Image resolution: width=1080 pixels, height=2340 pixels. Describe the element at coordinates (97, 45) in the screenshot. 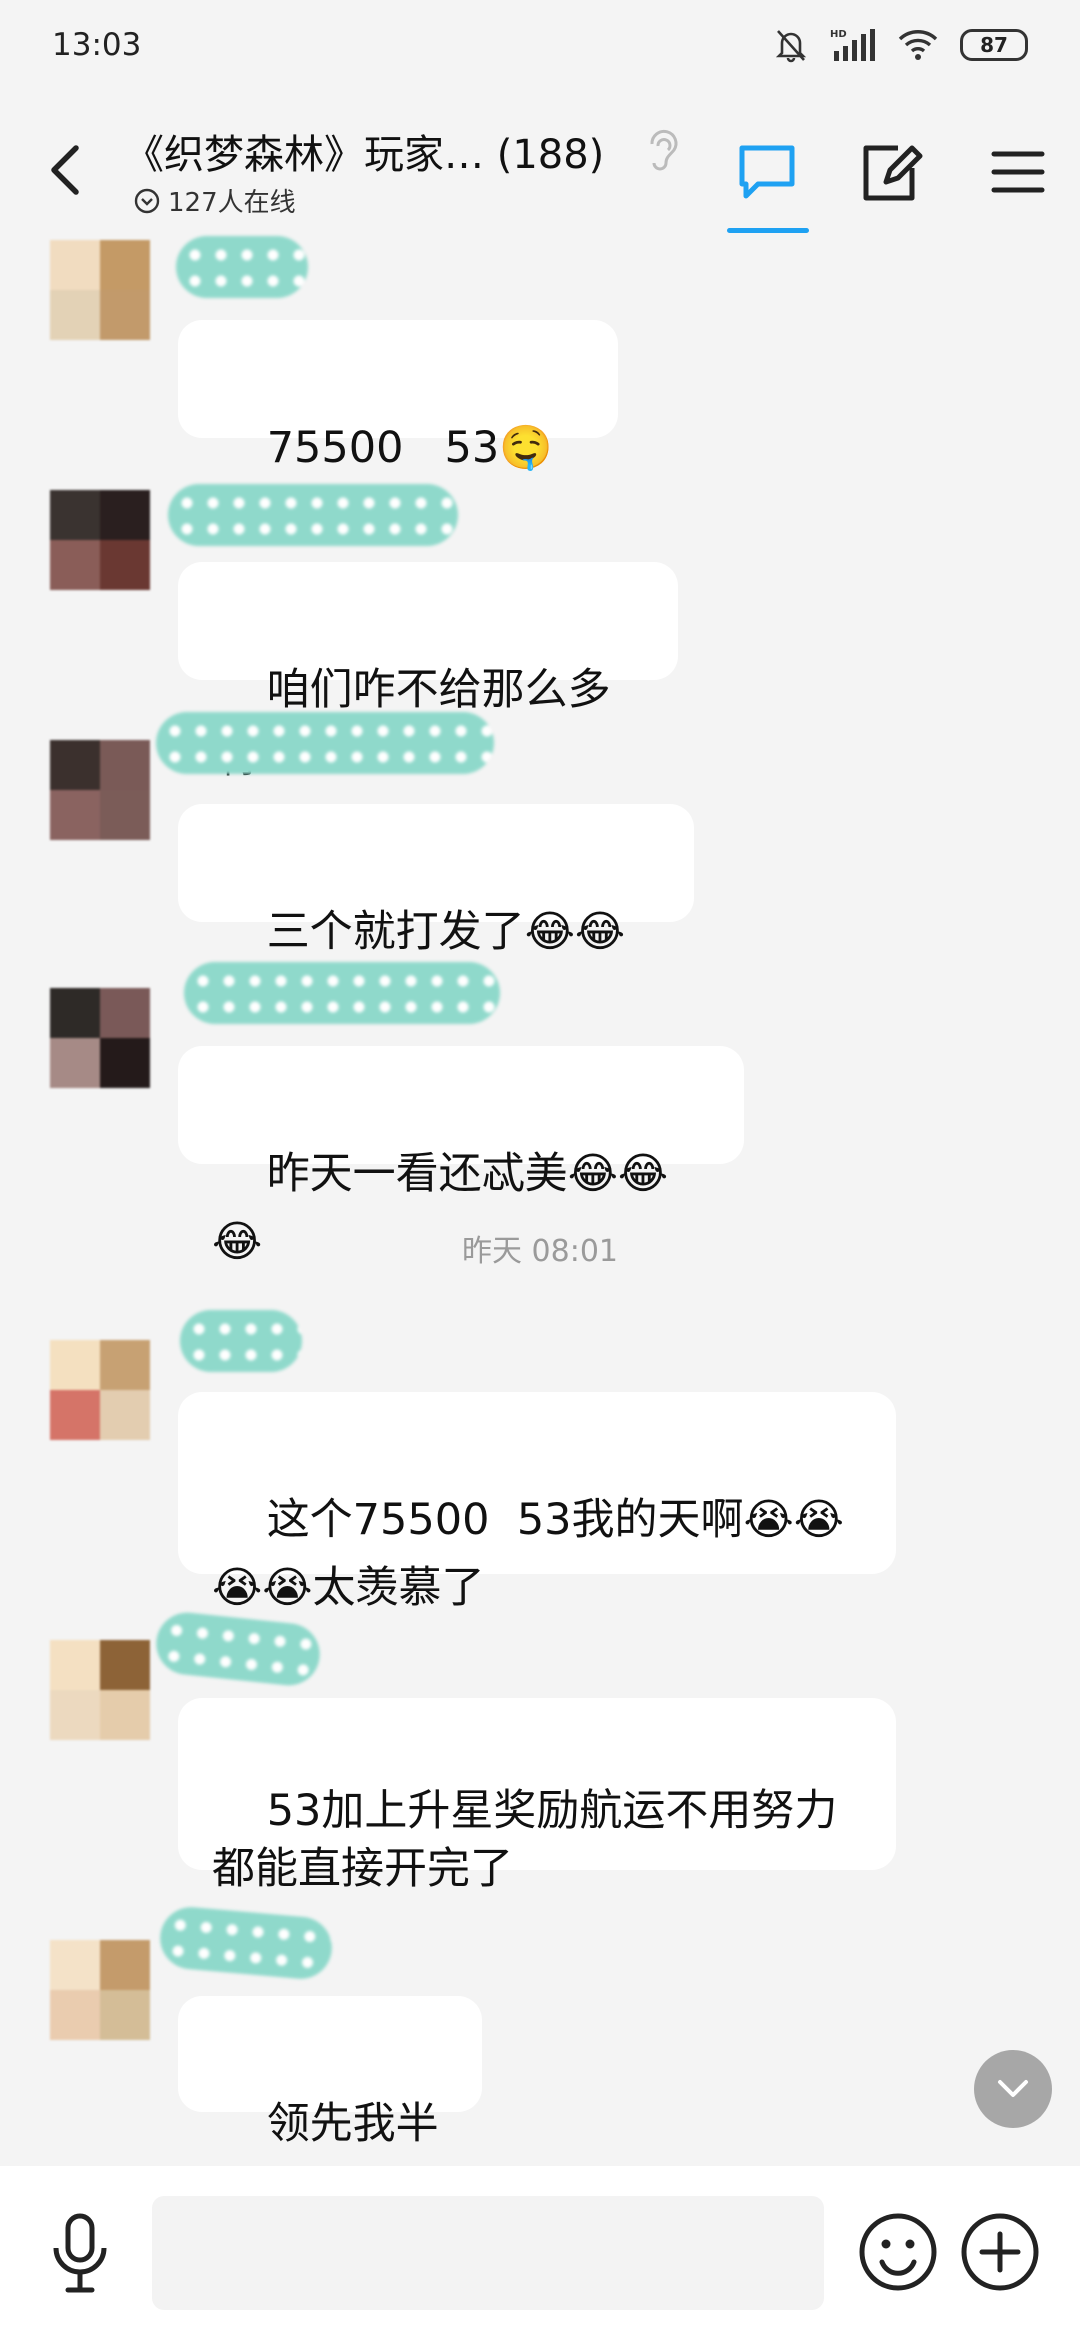

I see `status-time: 13:03` at that location.